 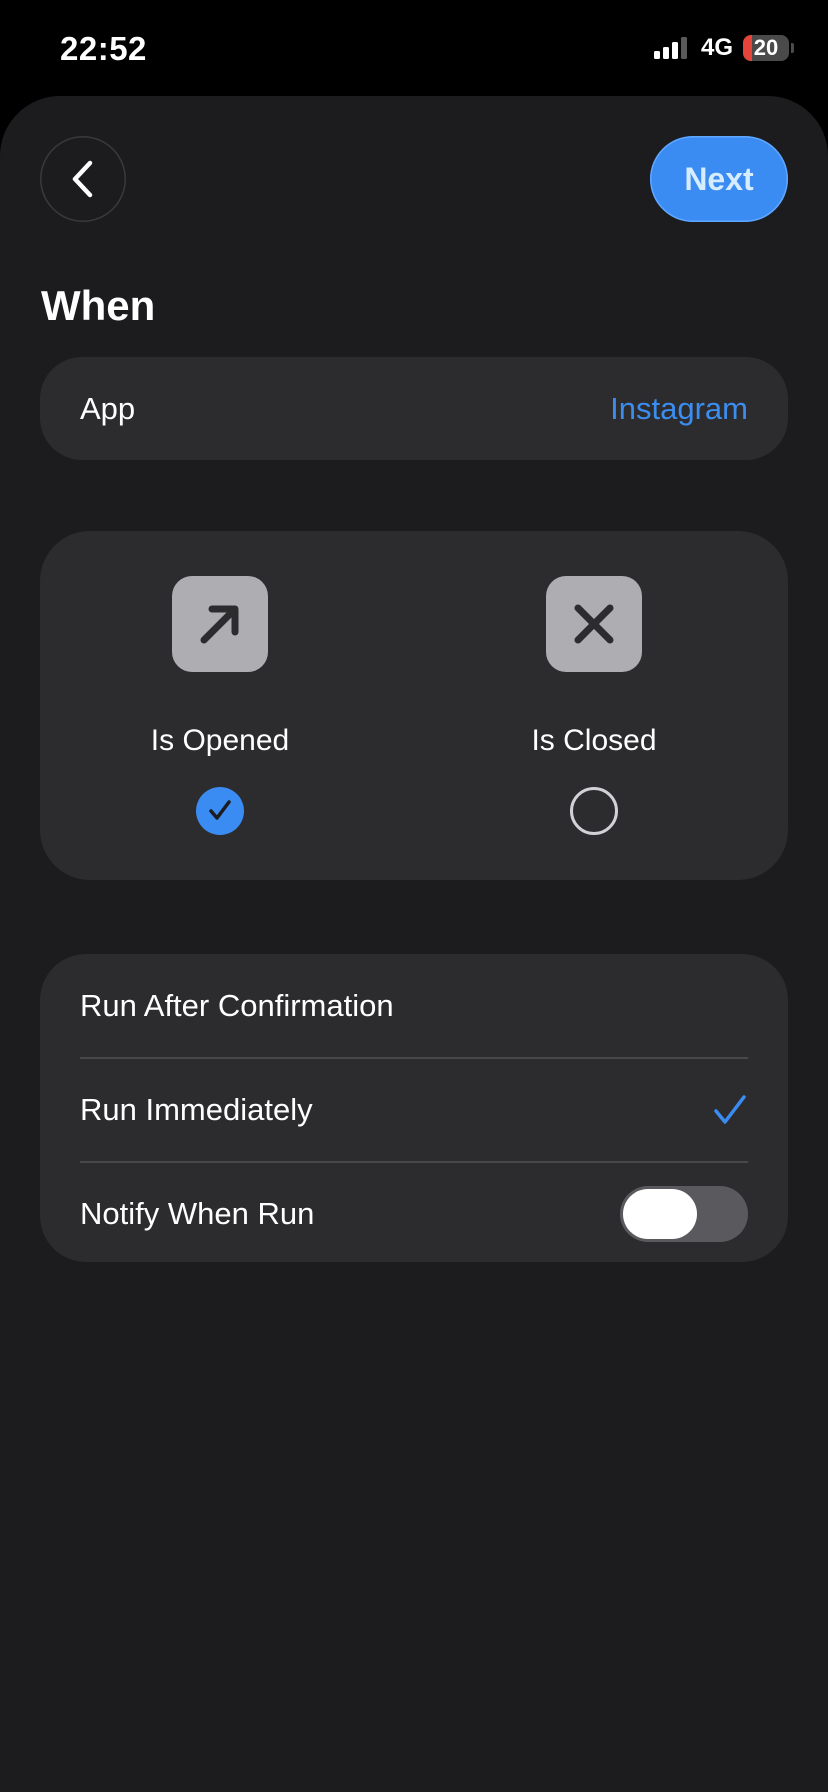 I want to click on option-notify-when-run: Notify When Run, so click(x=414, y=1212).